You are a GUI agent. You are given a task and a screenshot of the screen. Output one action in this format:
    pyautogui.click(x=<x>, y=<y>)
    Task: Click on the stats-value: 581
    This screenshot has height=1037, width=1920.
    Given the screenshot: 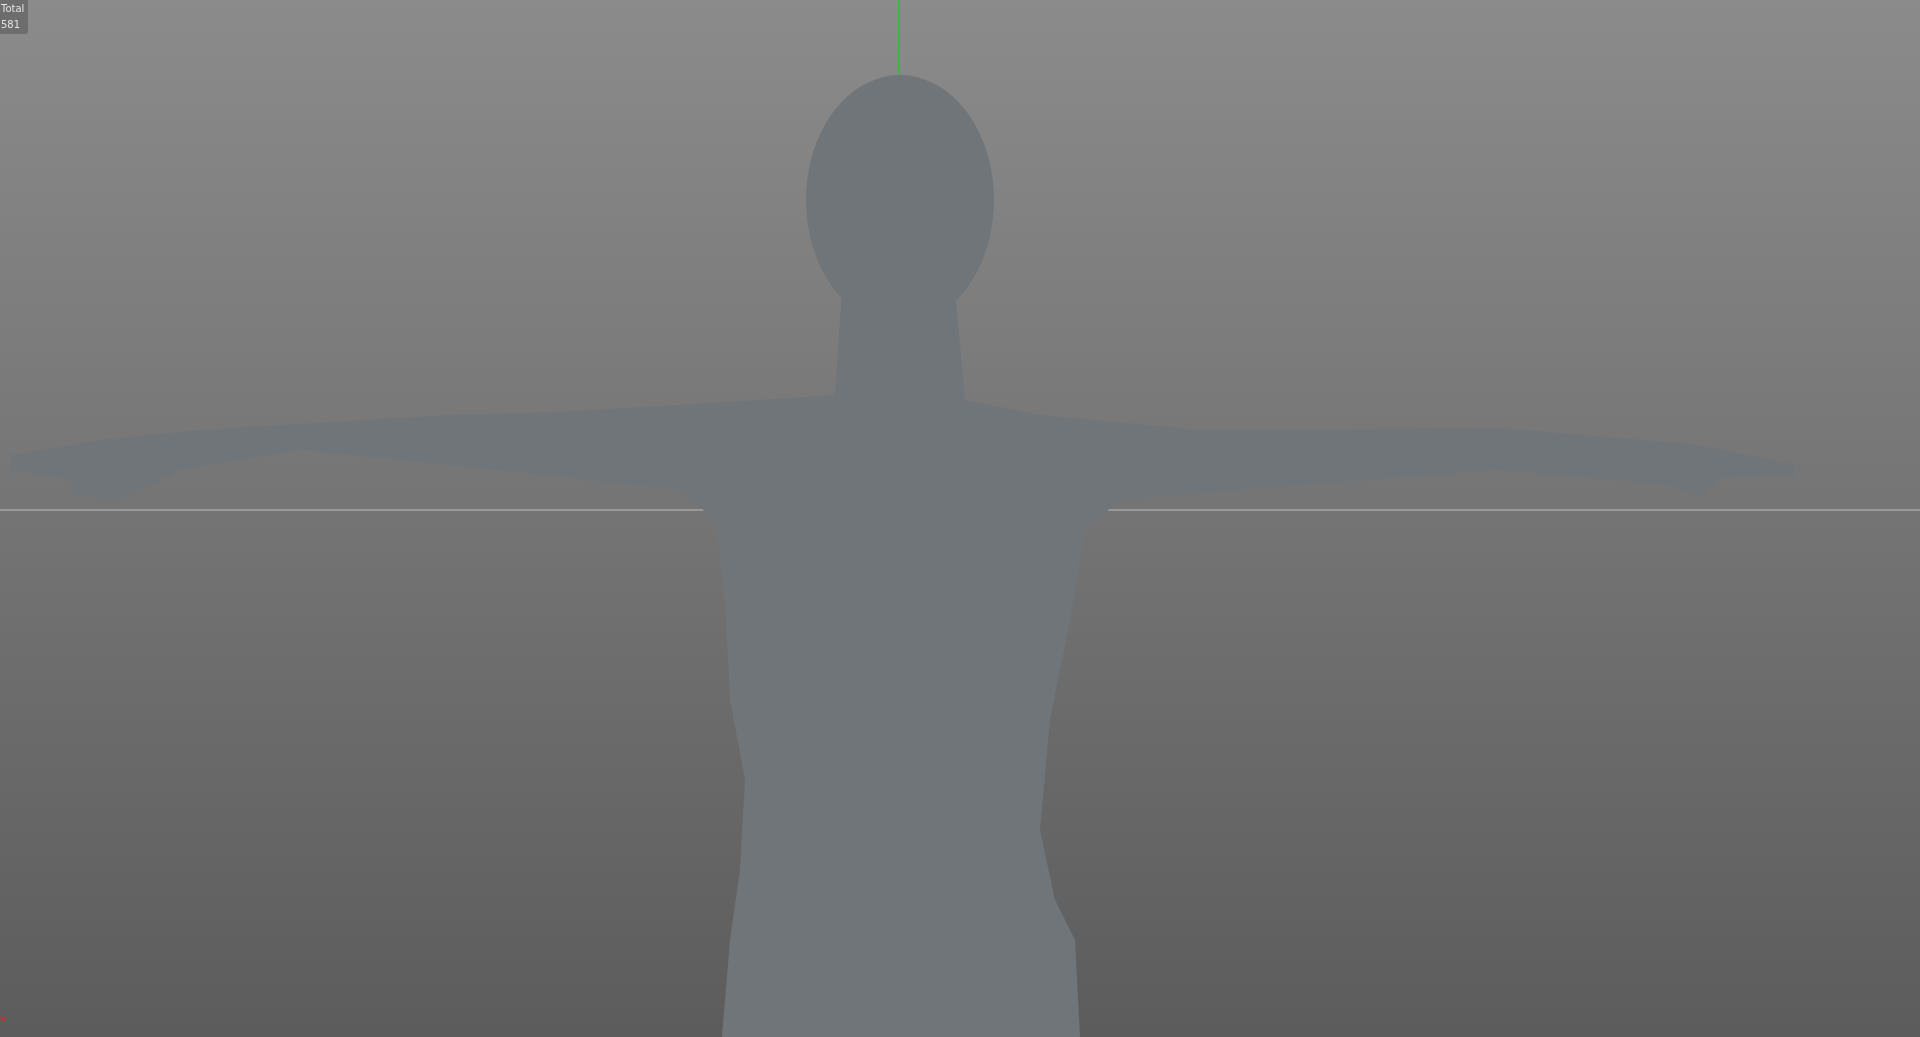 What is the action you would take?
    pyautogui.click(x=11, y=24)
    